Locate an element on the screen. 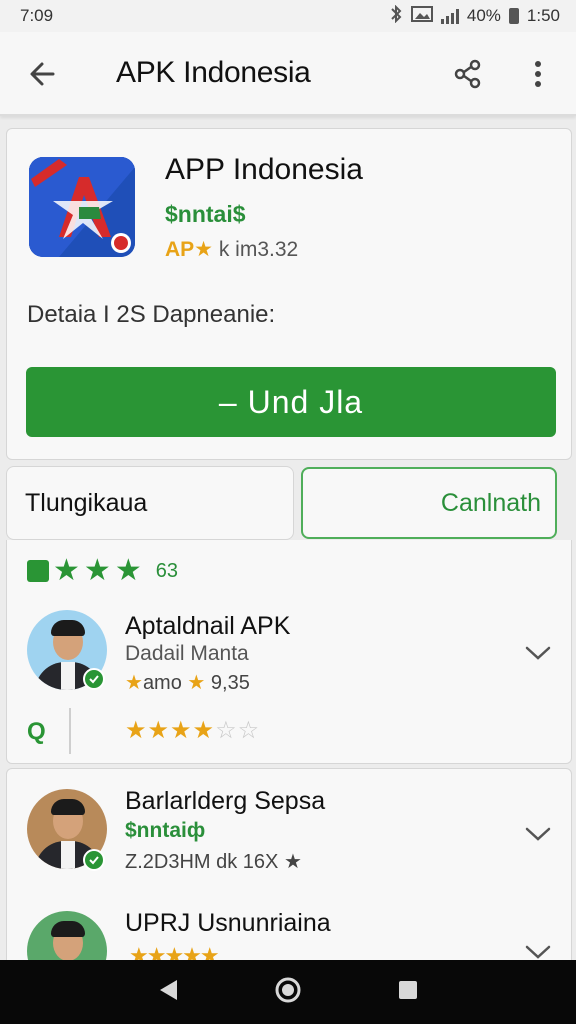  arrow-left-icon is located at coordinates (42, 74).